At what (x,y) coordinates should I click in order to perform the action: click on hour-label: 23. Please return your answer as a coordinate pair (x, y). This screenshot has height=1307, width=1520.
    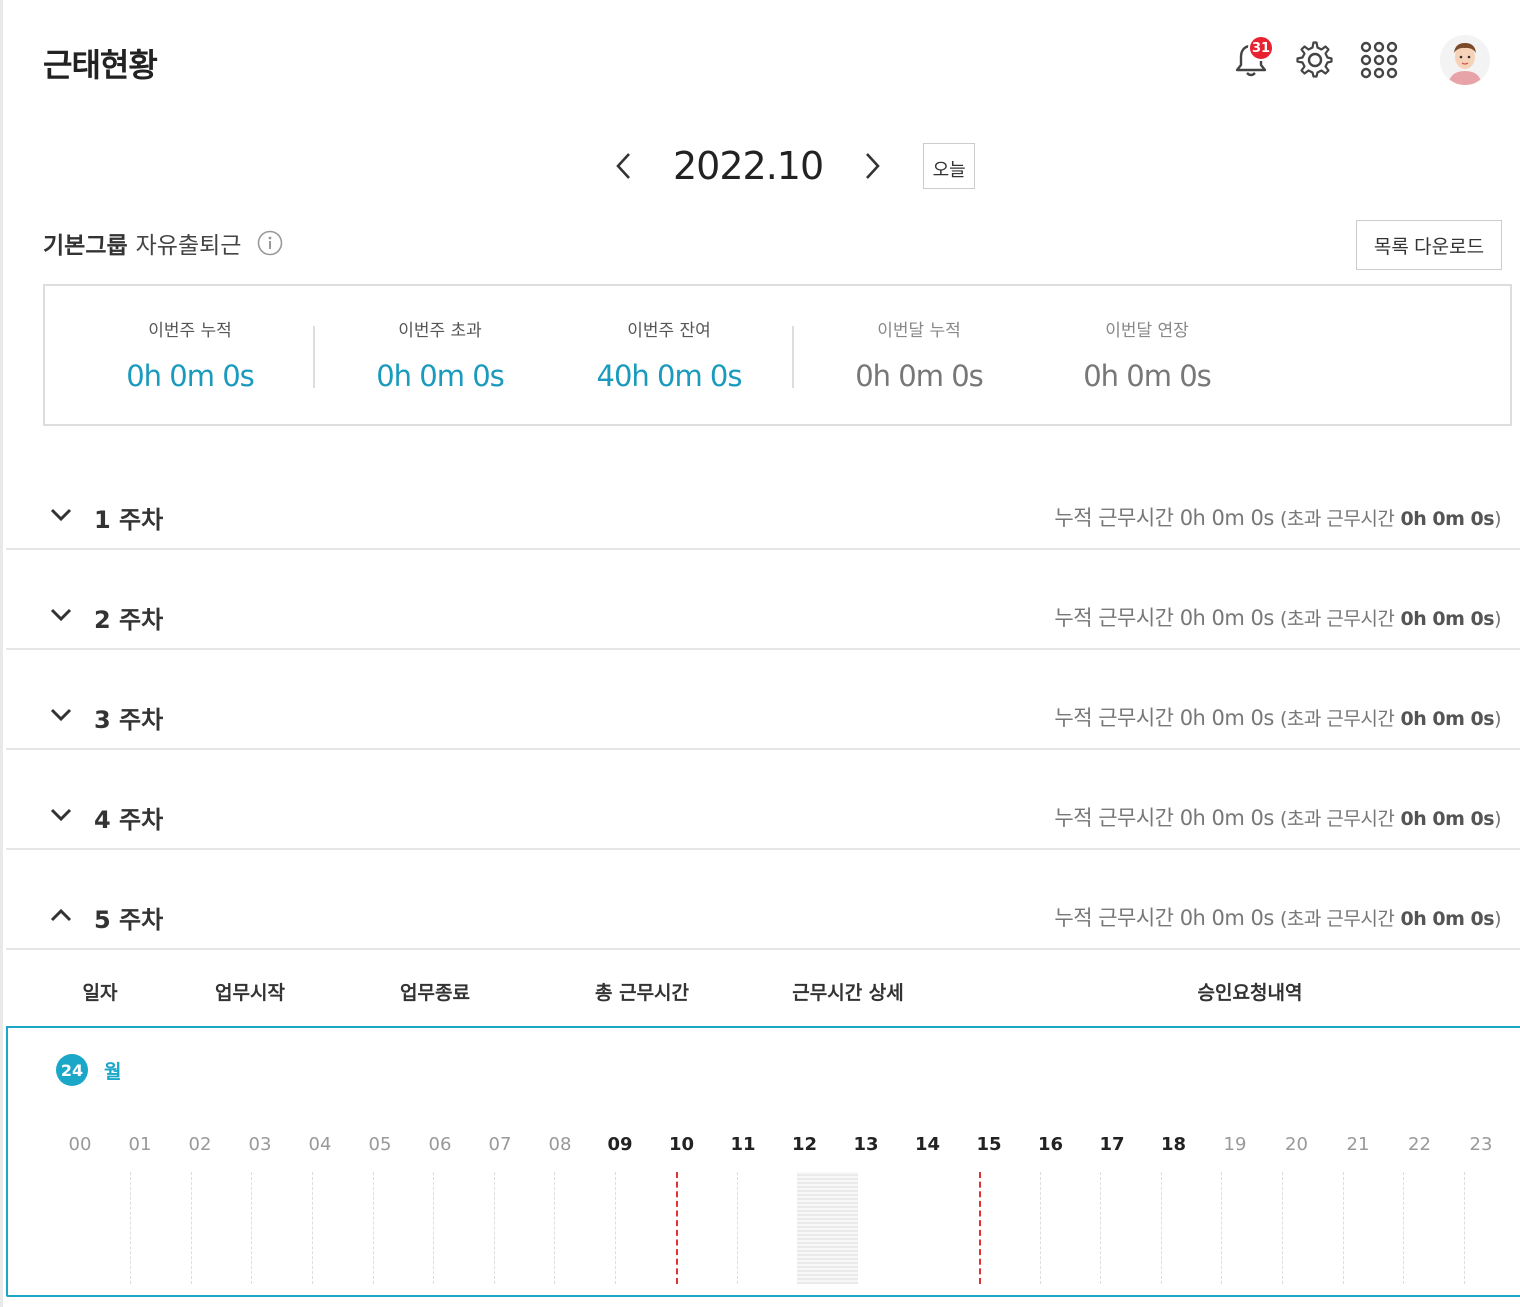
    Looking at the image, I should click on (1481, 1144).